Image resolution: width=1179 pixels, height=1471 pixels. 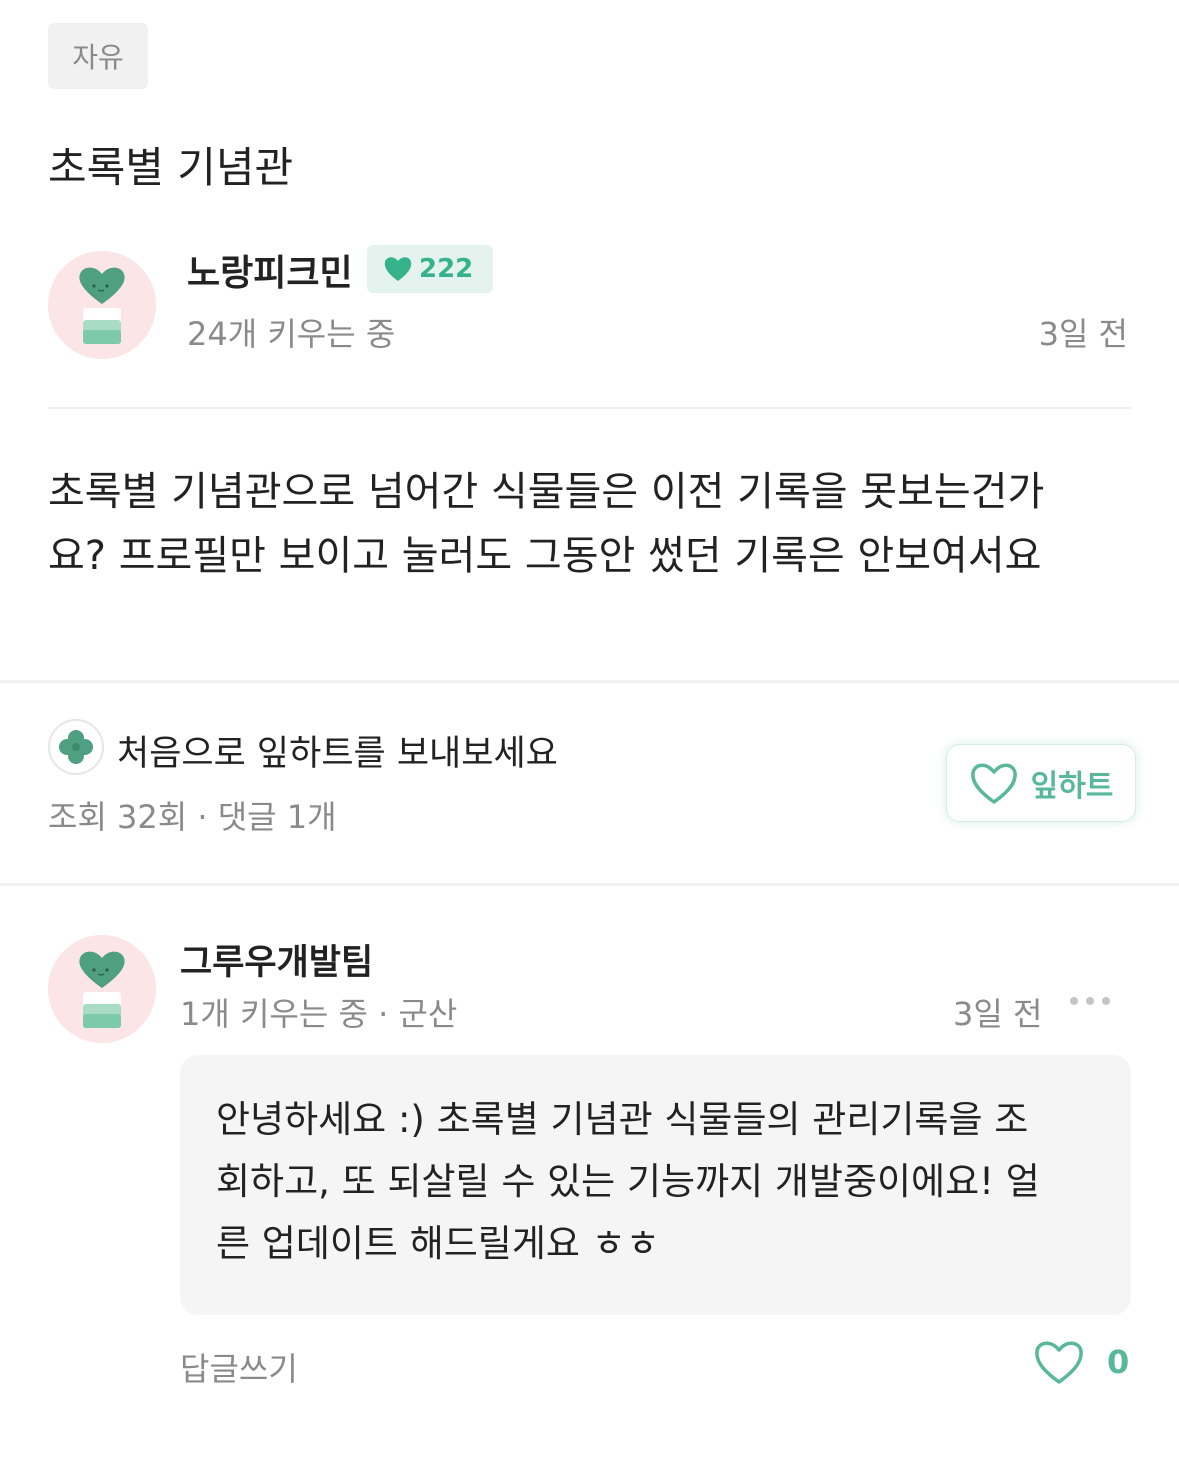 What do you see at coordinates (1090, 1001) in the screenshot?
I see `more-dots-icon` at bounding box center [1090, 1001].